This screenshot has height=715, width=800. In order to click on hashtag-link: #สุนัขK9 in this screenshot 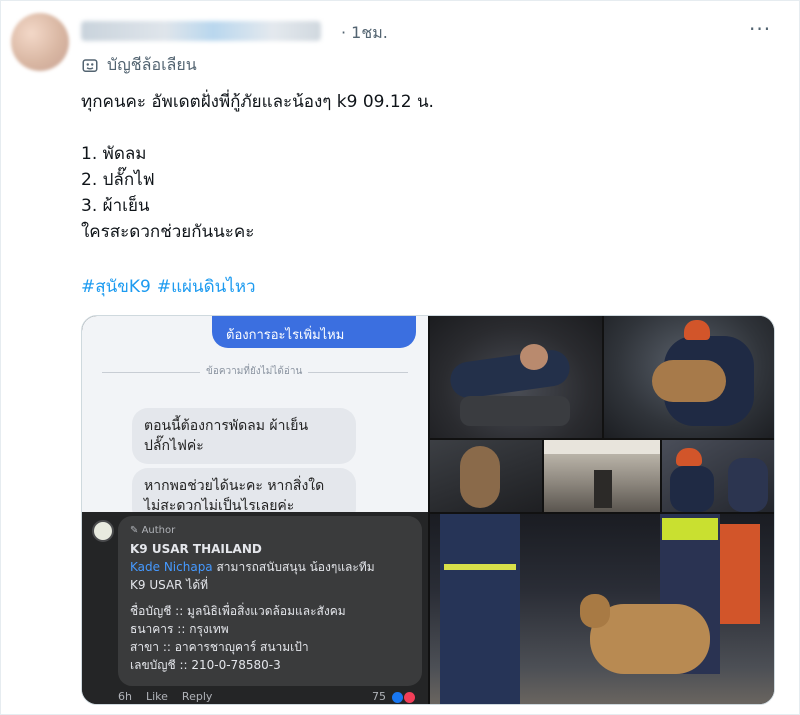, I will do `click(116, 286)`.